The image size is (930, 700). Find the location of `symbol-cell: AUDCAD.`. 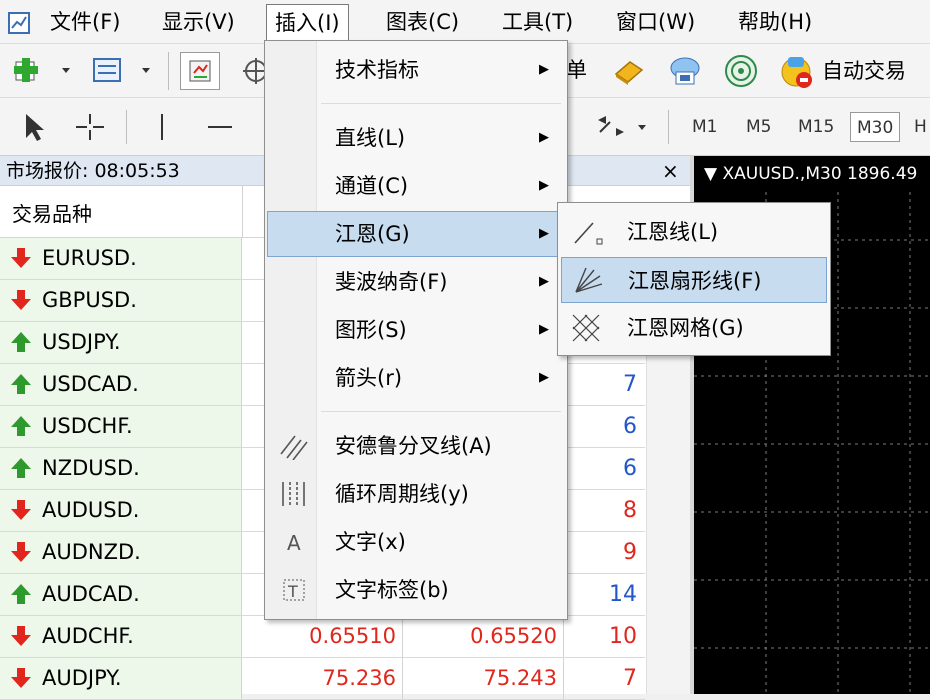

symbol-cell: AUDCAD. is located at coordinates (121, 594).